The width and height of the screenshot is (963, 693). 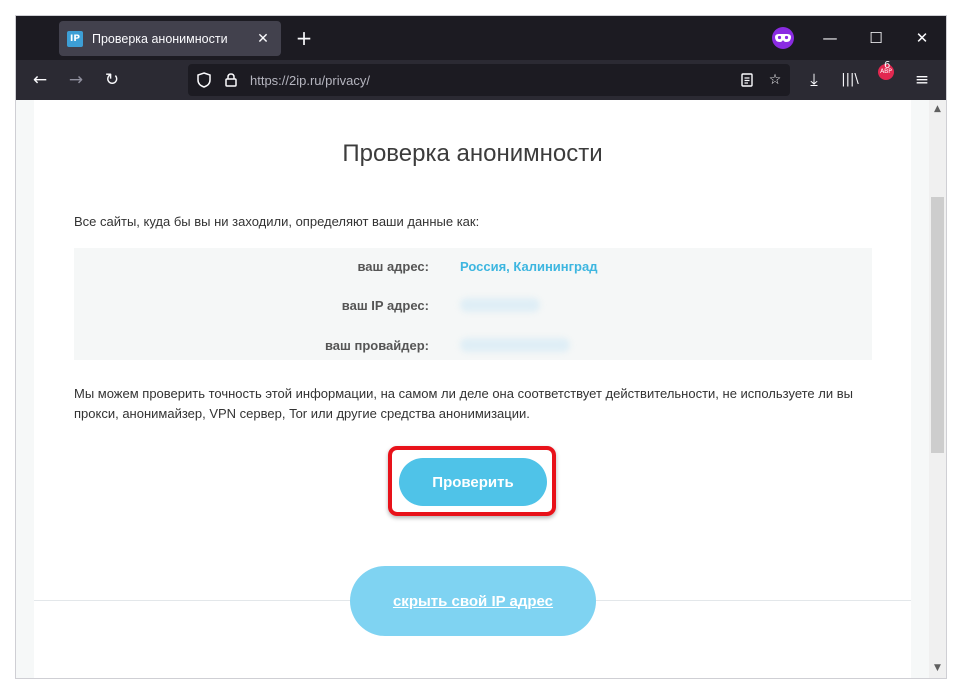 What do you see at coordinates (500, 305) in the screenshot?
I see `ip-value-blurred` at bounding box center [500, 305].